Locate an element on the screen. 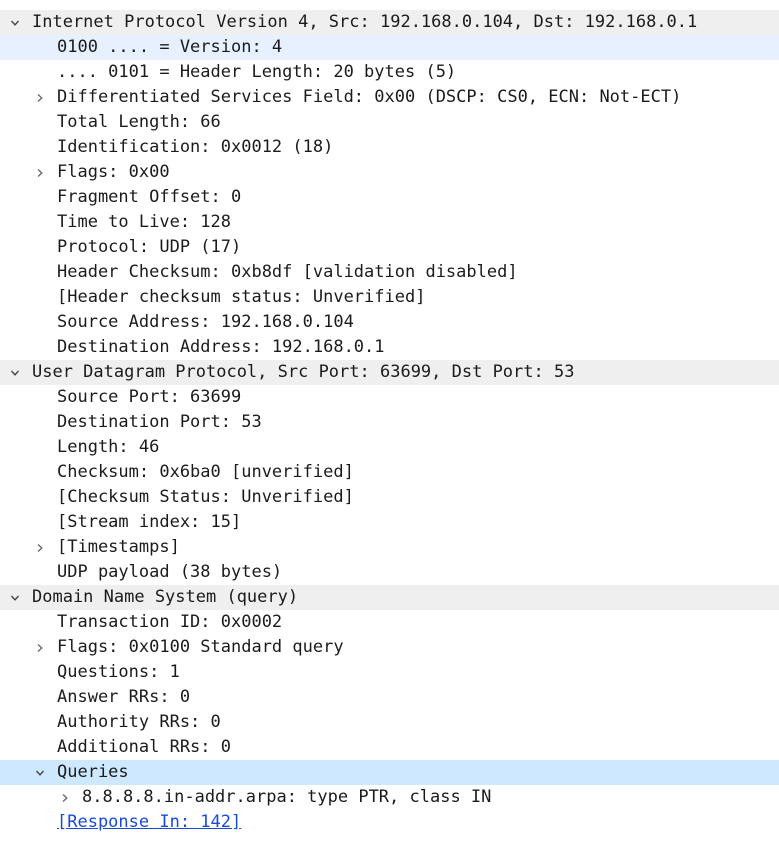 This screenshot has width=779, height=848. udp-timestamps-field: [Timestamps] is located at coordinates (389, 547).